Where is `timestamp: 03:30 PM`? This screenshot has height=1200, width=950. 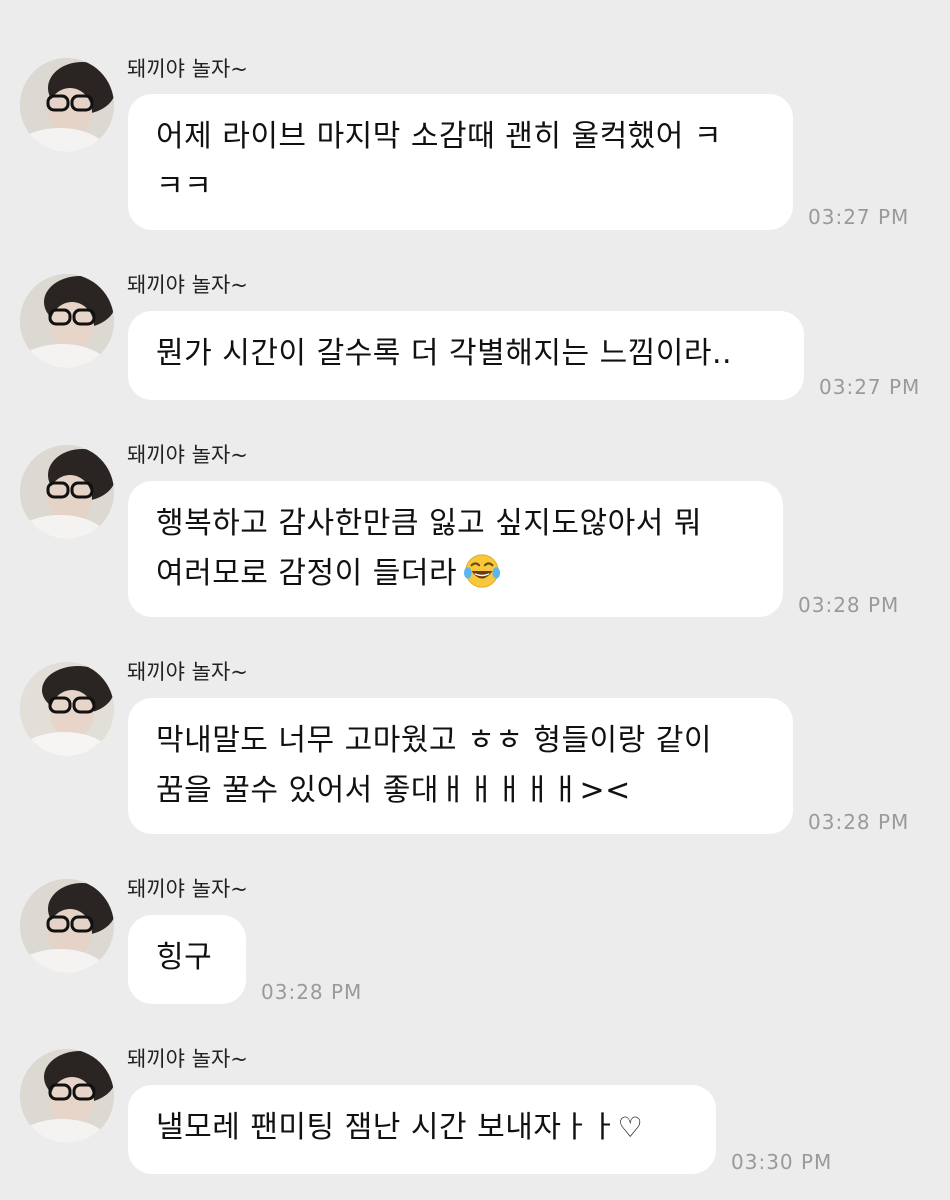
timestamp: 03:30 PM is located at coordinates (782, 1162).